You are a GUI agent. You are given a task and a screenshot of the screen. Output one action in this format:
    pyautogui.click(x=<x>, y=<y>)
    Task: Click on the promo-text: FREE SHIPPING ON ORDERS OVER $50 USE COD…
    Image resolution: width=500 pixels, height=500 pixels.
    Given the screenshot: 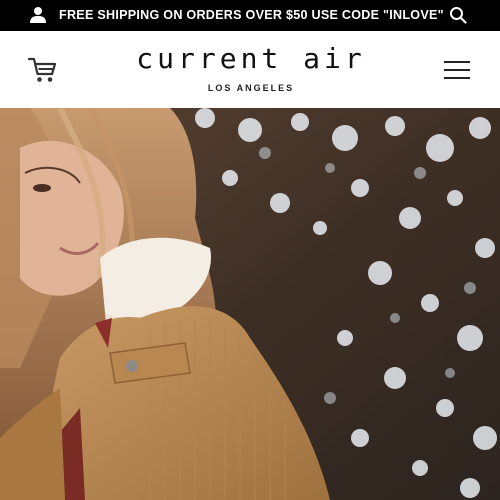 What is the action you would take?
    pyautogui.click(x=251, y=15)
    